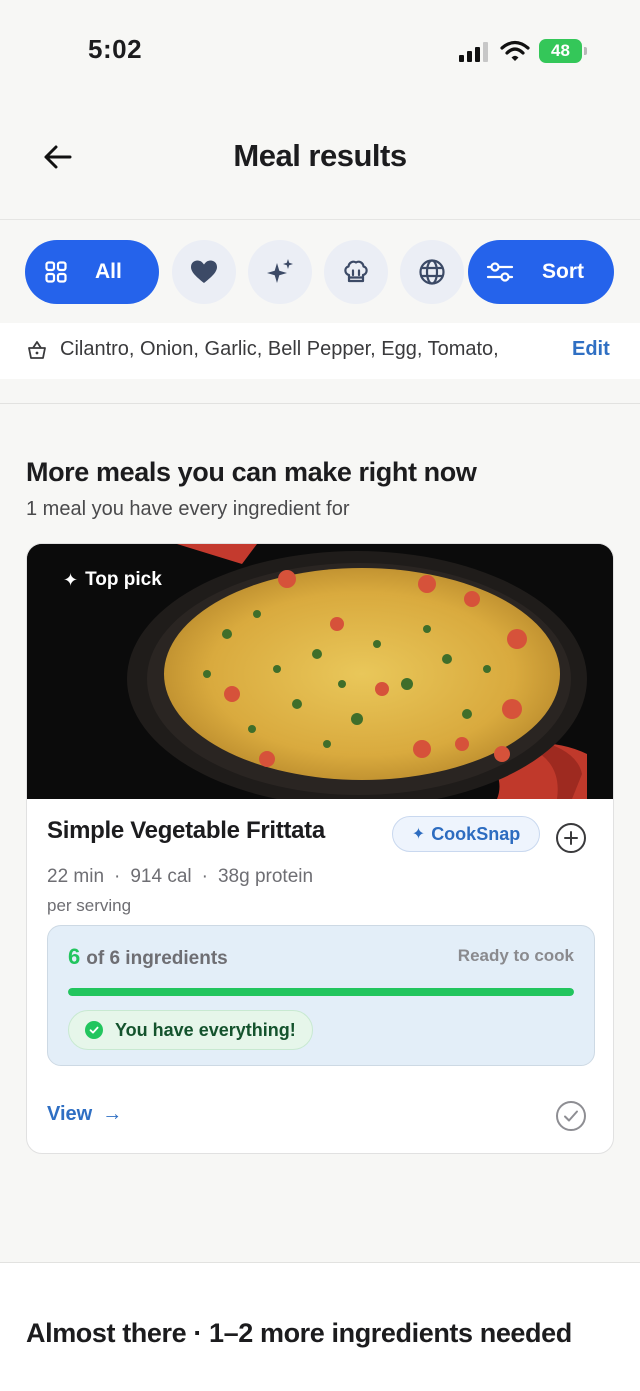  I want to click on check-icon, so click(571, 1116).